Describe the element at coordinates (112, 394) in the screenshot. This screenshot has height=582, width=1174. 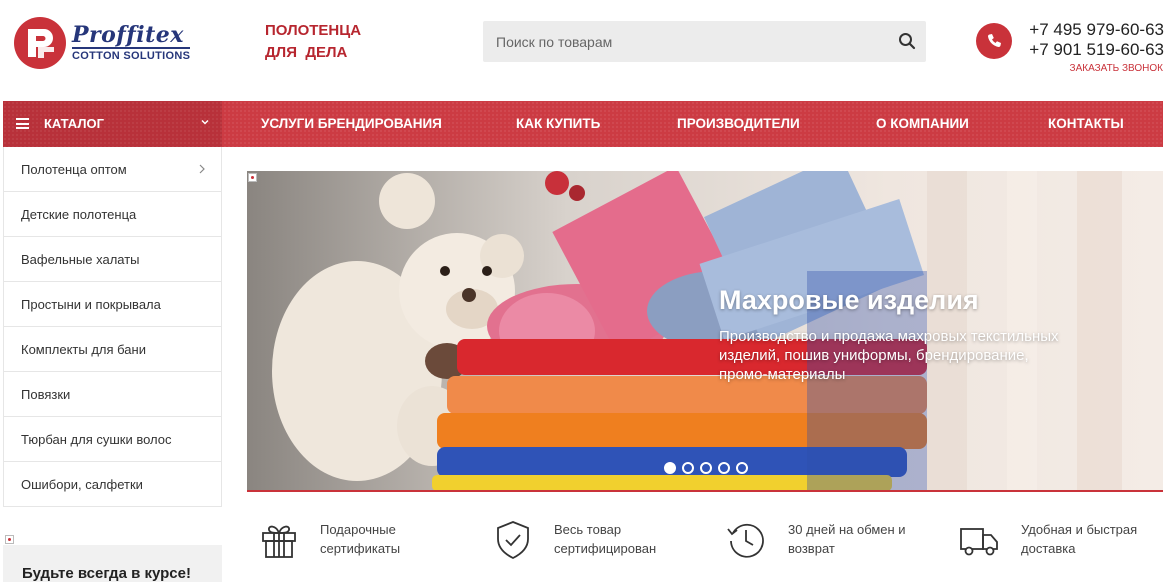
I see `sidebar-item-headbands: Повязки` at that location.